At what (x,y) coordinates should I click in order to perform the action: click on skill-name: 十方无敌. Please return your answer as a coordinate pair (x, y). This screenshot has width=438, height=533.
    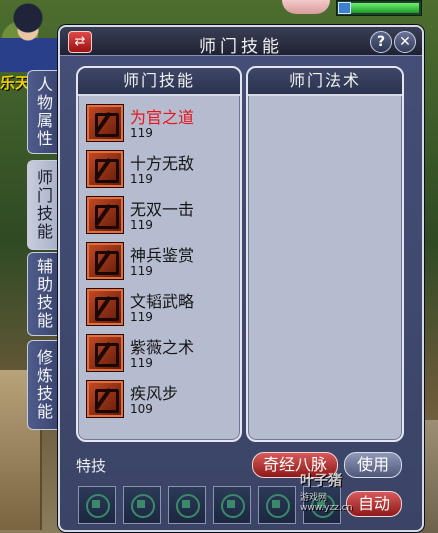
    Looking at the image, I should click on (162, 163).